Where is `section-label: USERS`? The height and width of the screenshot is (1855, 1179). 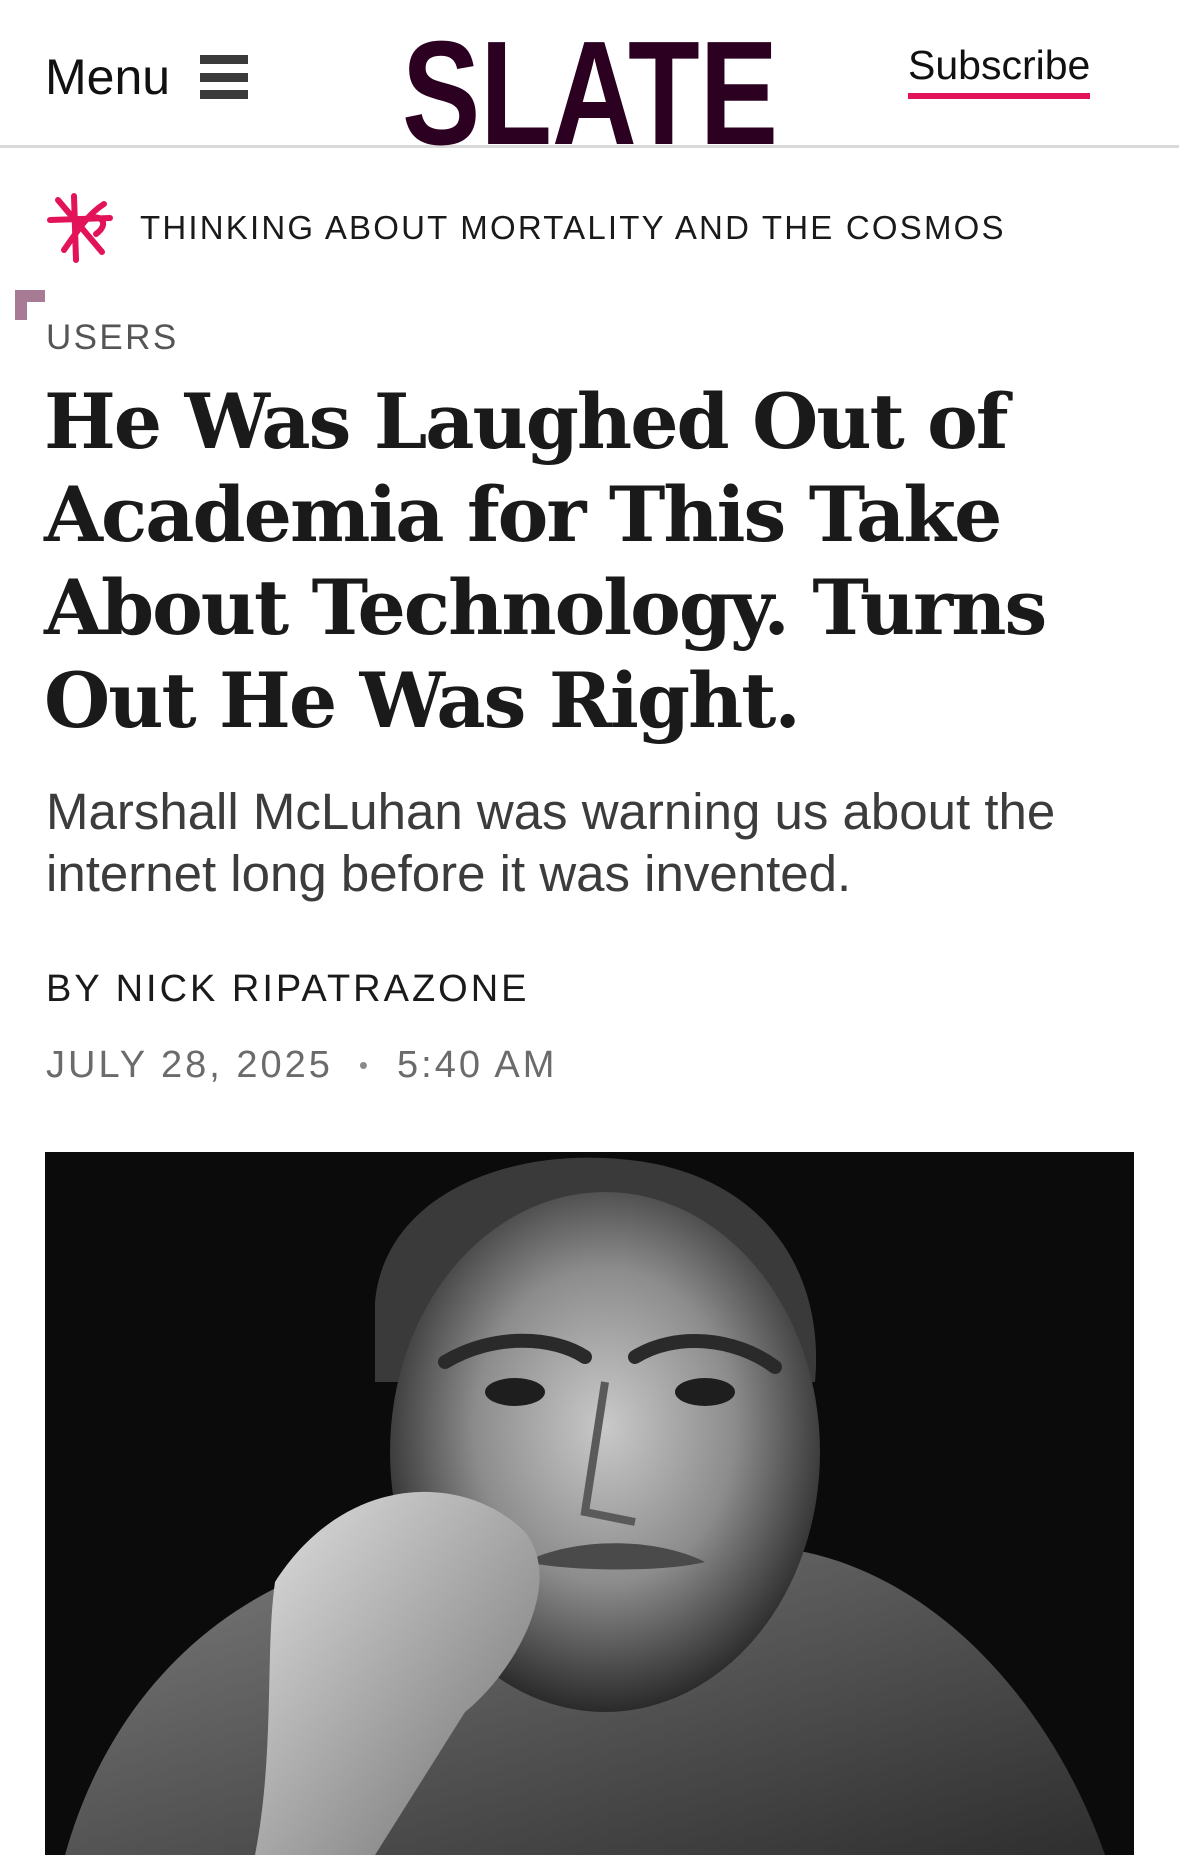 section-label: USERS is located at coordinates (112, 338).